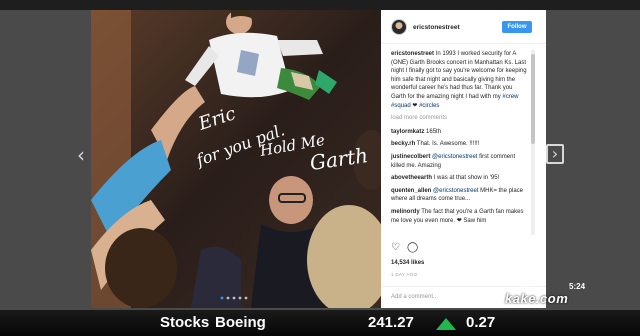 The height and width of the screenshot is (336, 640). What do you see at coordinates (320, 5) in the screenshot?
I see `top-dark-strip` at bounding box center [320, 5].